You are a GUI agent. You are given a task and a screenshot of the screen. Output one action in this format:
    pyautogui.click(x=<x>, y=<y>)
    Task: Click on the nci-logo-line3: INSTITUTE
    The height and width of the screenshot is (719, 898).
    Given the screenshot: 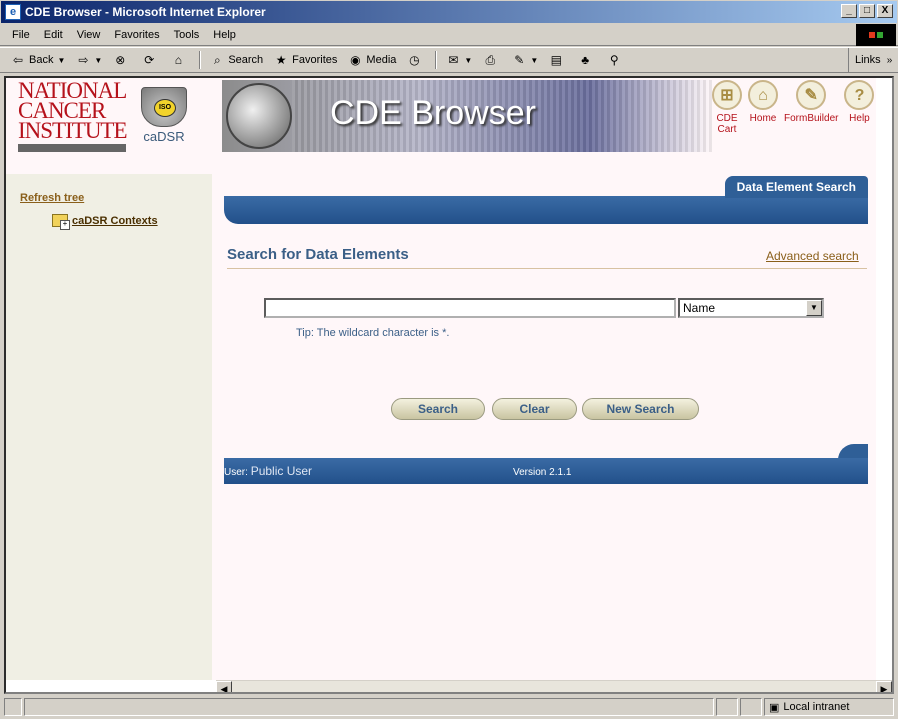 What is the action you would take?
    pyautogui.click(x=73, y=130)
    